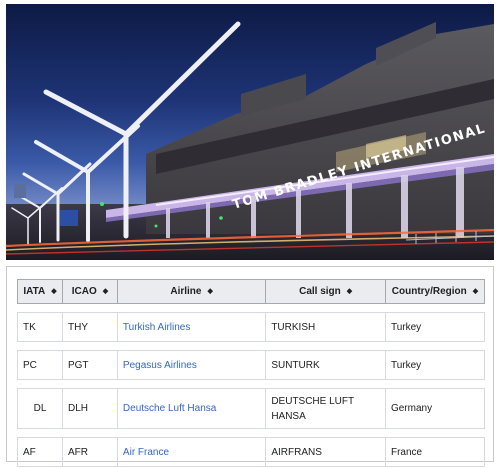  What do you see at coordinates (191, 327) in the screenshot?
I see `cell-airline: Turkish Airlines` at bounding box center [191, 327].